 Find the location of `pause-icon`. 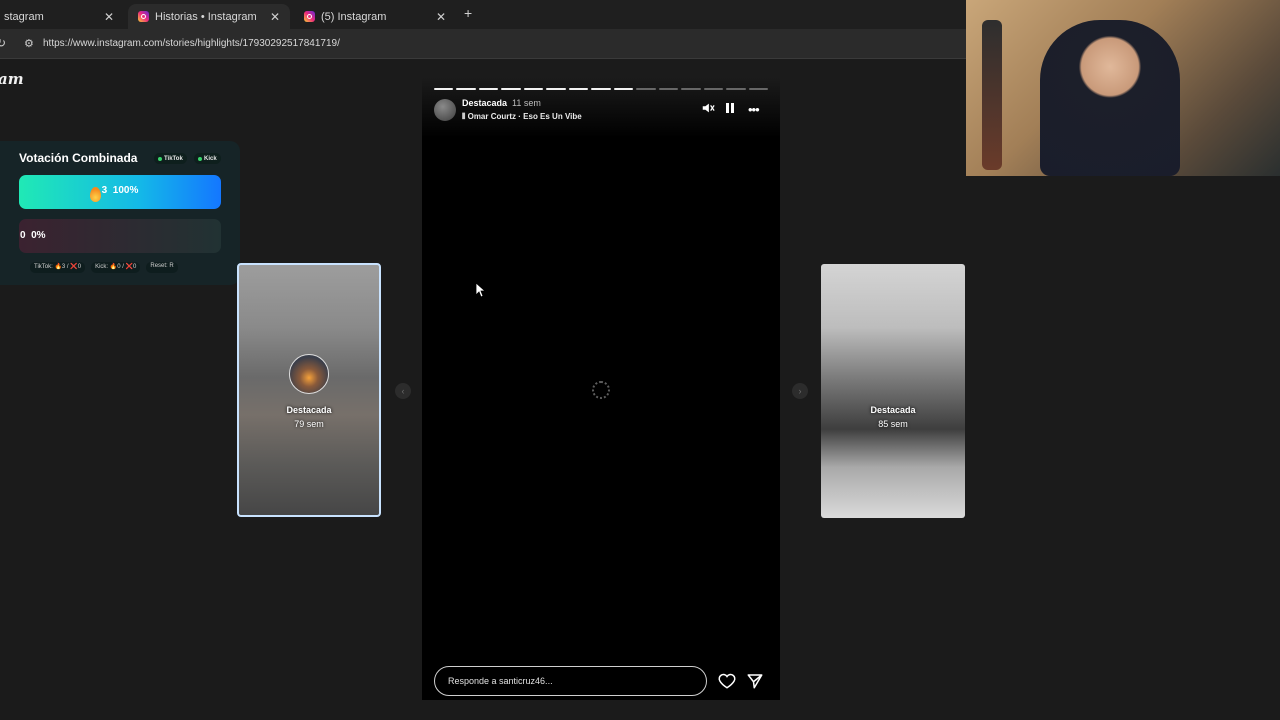

pause-icon is located at coordinates (730, 108).